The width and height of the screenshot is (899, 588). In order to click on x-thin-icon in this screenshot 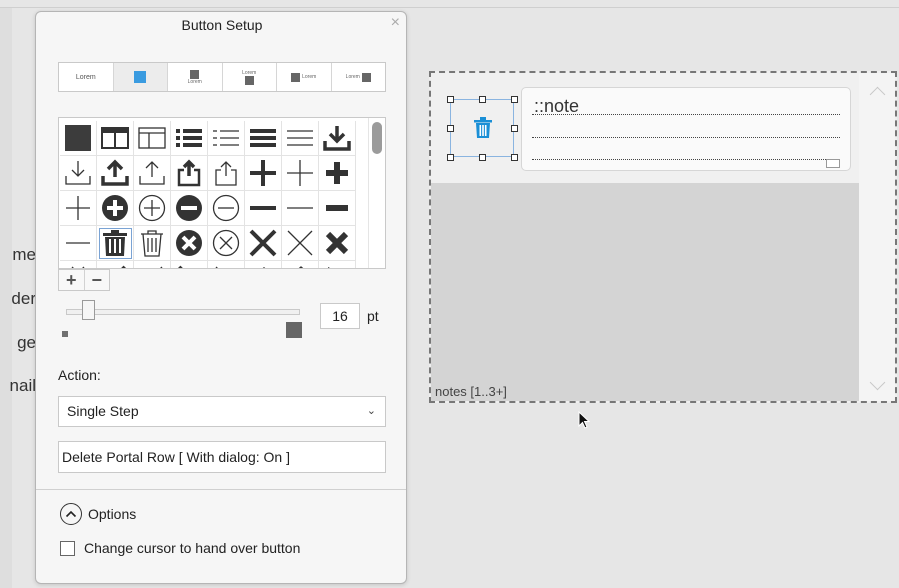, I will do `click(300, 243)`.